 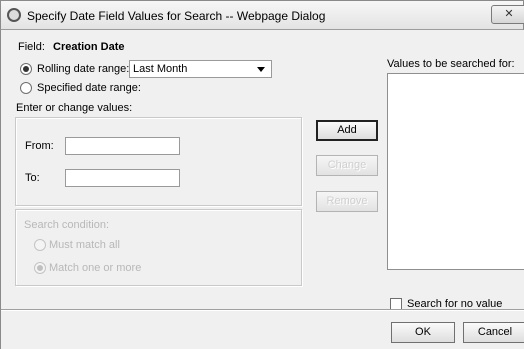 I want to click on match-one-or-more-label: Match one or more, so click(x=95, y=268).